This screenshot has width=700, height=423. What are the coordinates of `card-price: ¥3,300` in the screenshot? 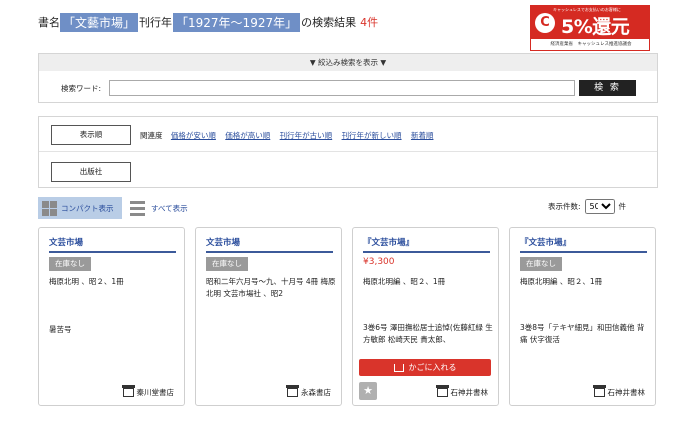 It's located at (379, 262).